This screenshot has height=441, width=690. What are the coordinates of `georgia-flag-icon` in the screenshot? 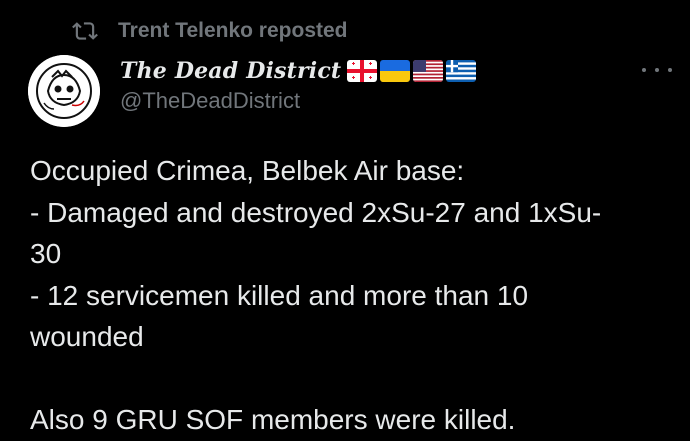 It's located at (362, 71).